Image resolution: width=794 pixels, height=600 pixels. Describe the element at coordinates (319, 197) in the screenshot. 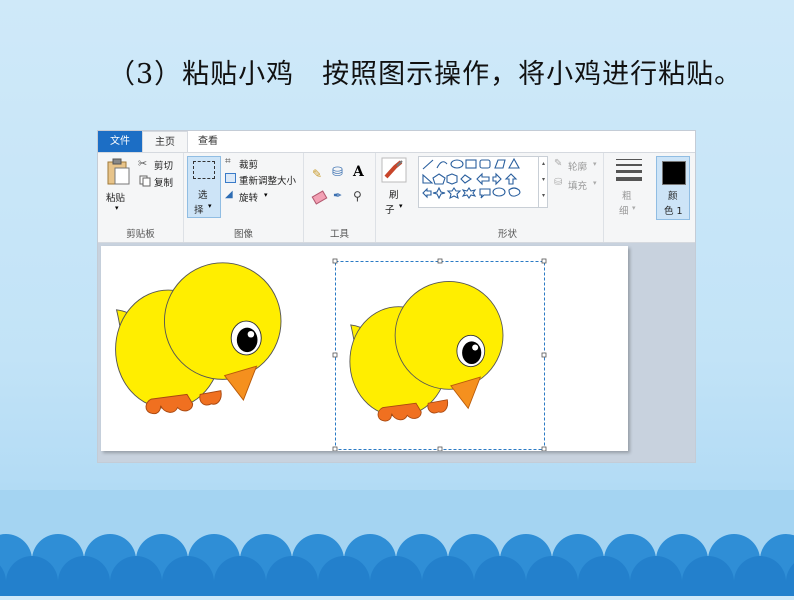

I see `eraser-icon` at that location.